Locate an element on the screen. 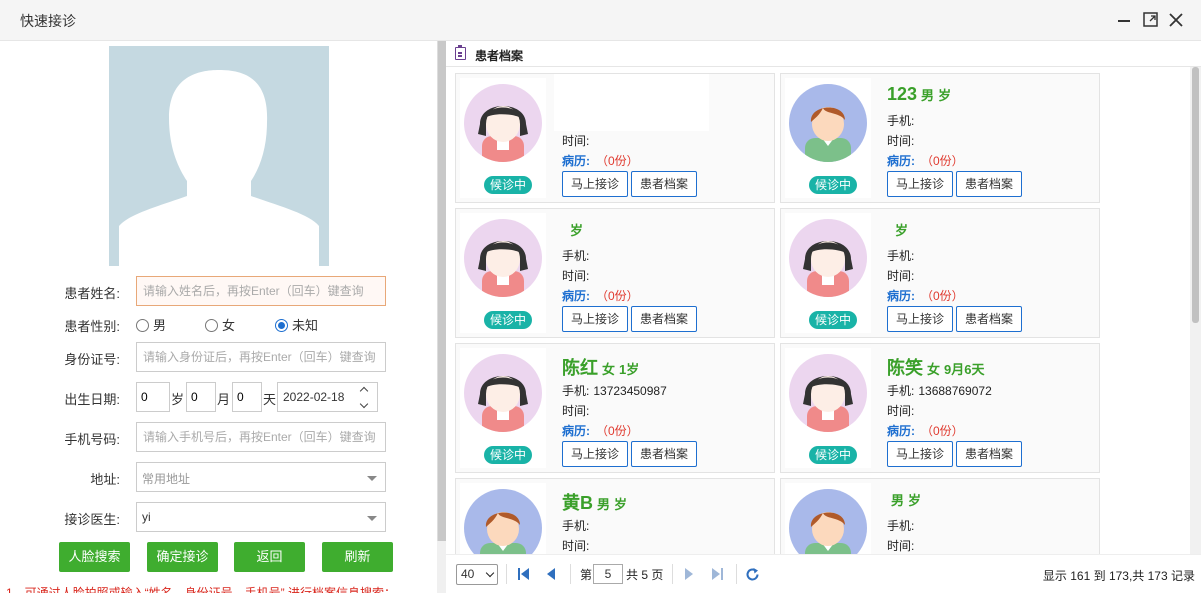 This screenshot has height=593, width=1201. phone-row: 手机号码: is located at coordinates (218, 437).